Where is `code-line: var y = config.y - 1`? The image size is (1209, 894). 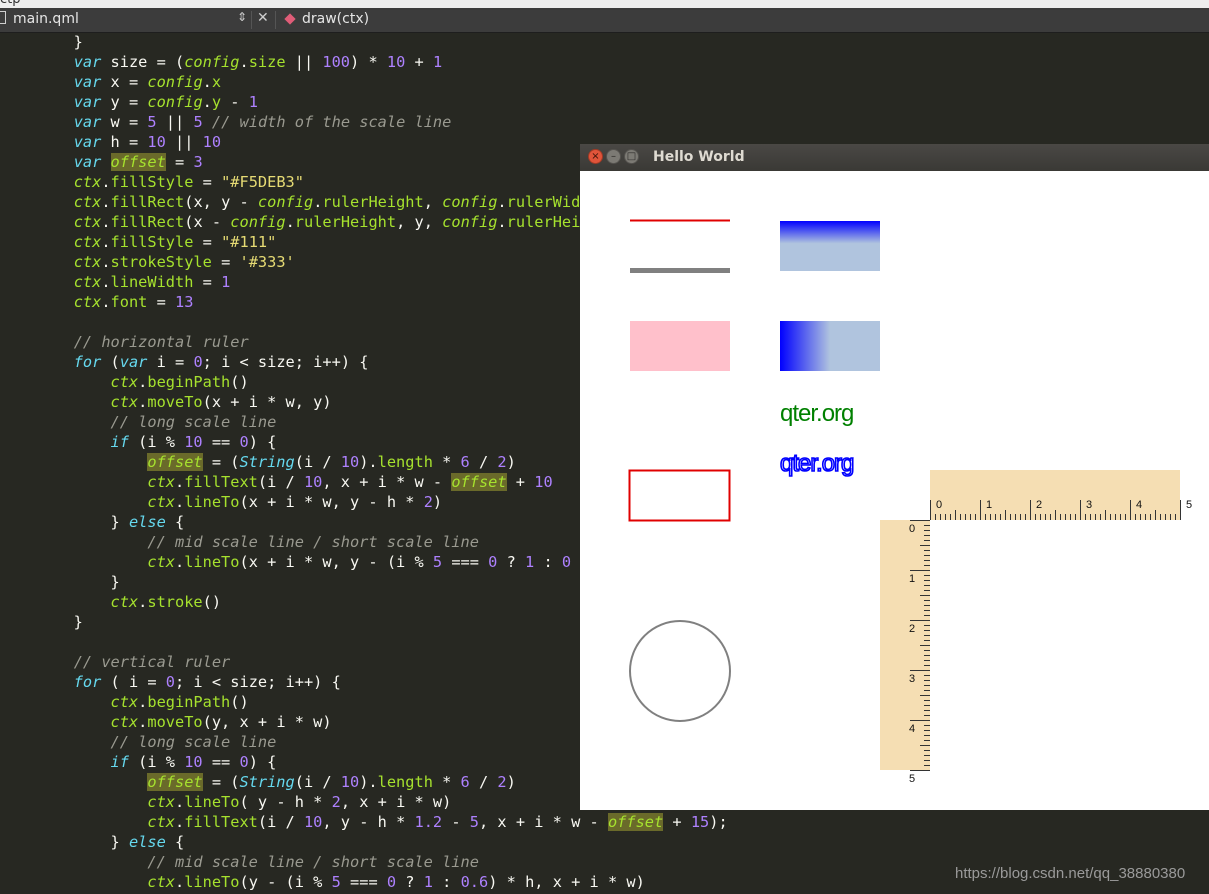 code-line: var y = config.y - 1 is located at coordinates (165, 102).